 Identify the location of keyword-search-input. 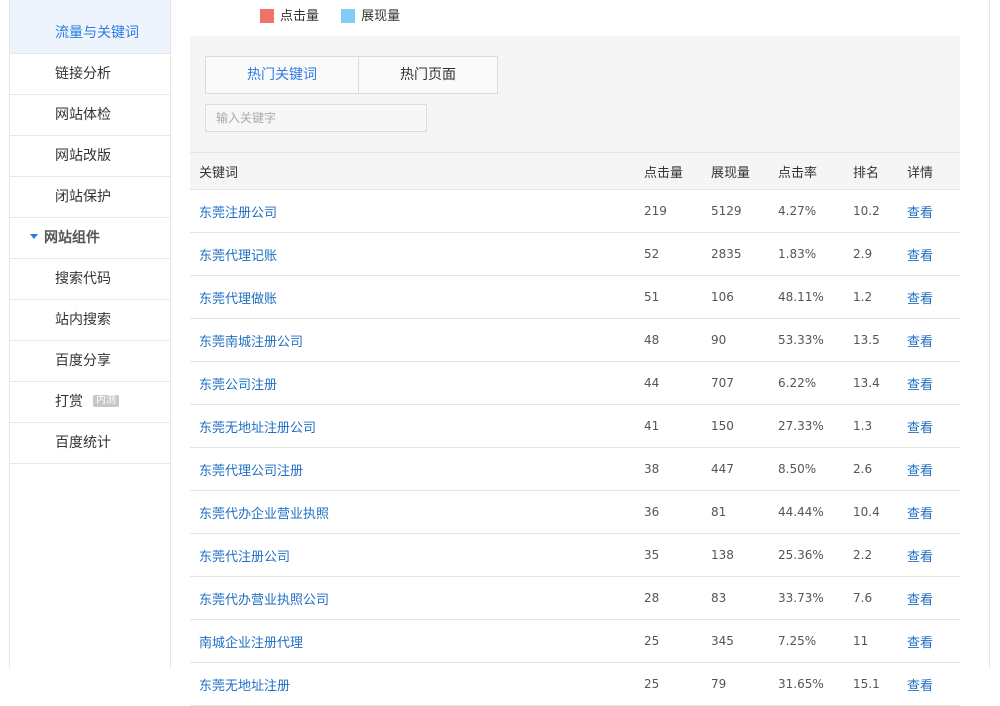
(316, 118).